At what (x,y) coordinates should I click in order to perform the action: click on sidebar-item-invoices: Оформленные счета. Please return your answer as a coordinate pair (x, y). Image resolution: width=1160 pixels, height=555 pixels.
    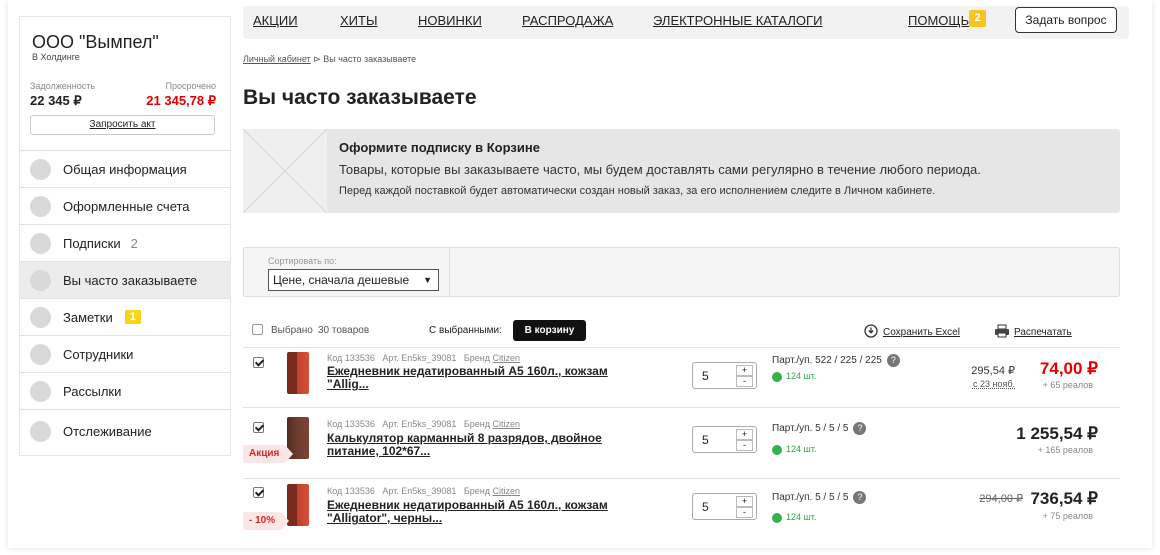
    Looking at the image, I should click on (125, 205).